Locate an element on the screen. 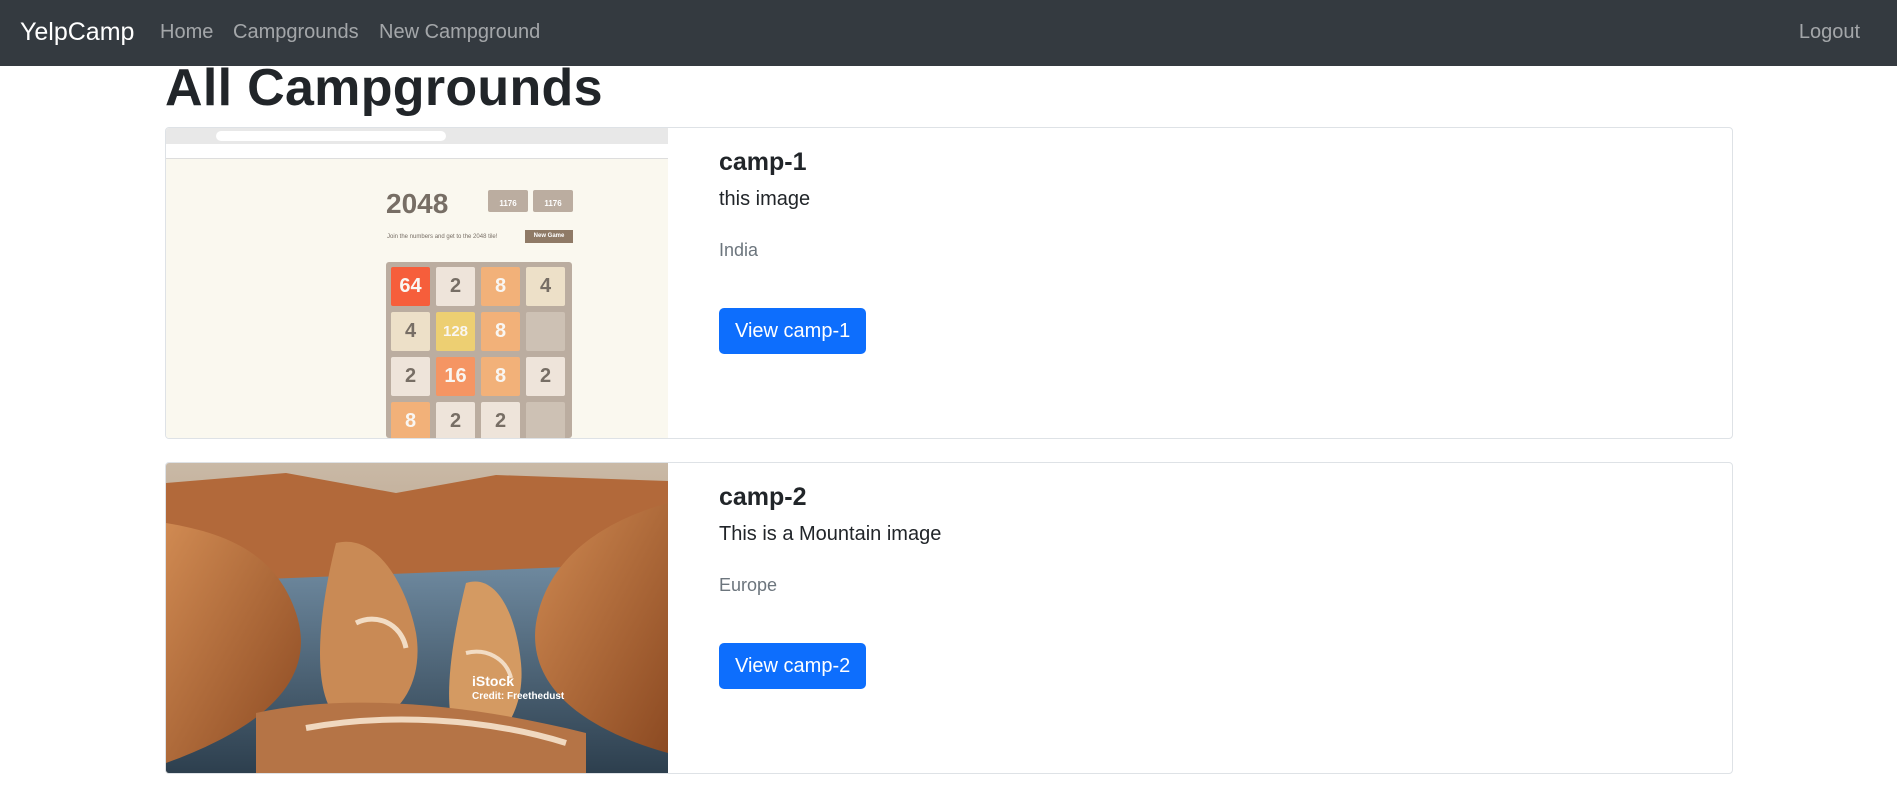 The image size is (1897, 795). address-bar is located at coordinates (331, 136).